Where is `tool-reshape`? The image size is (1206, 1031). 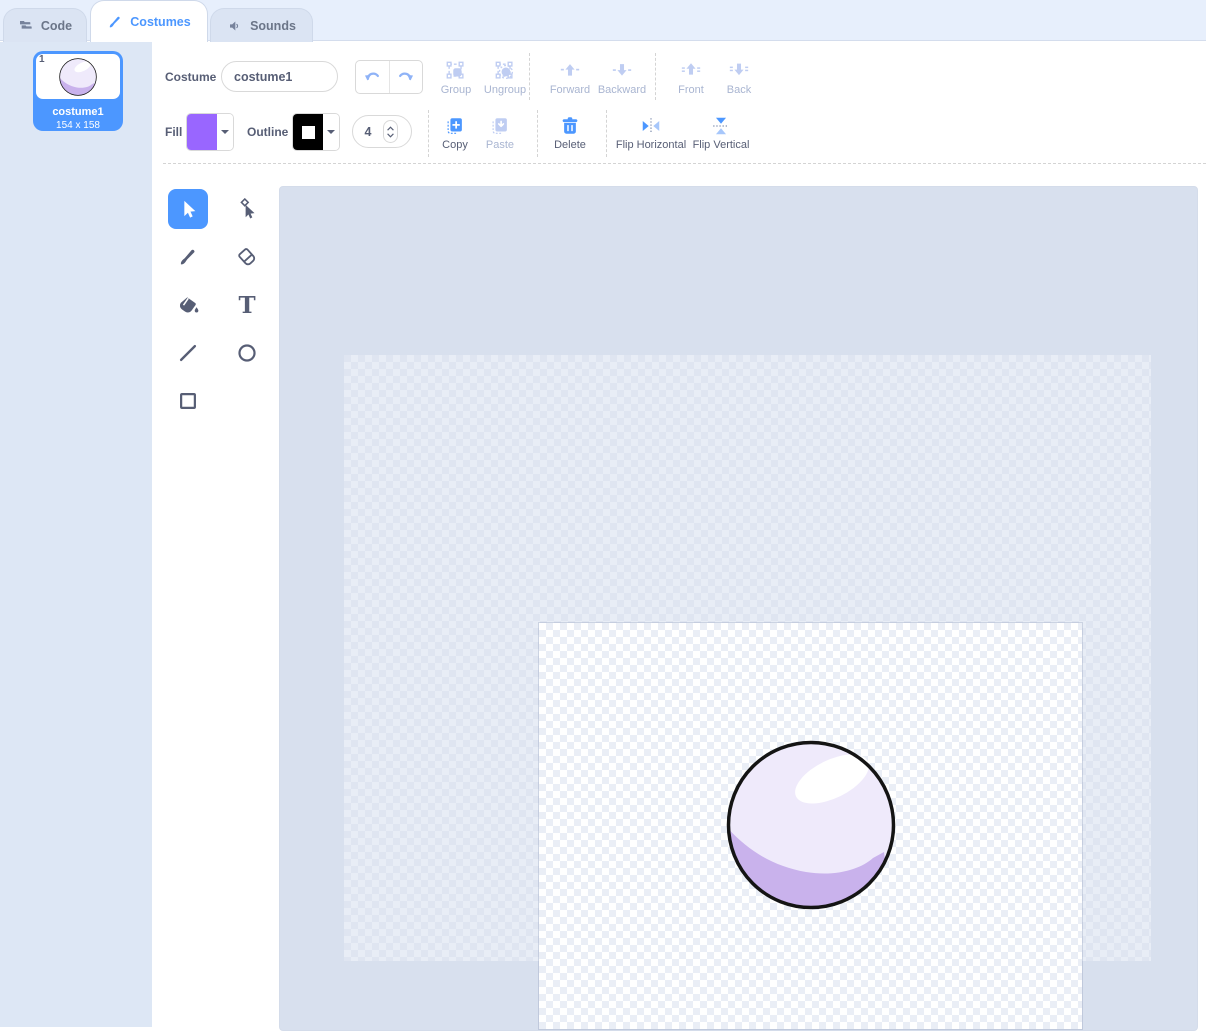 tool-reshape is located at coordinates (247, 209).